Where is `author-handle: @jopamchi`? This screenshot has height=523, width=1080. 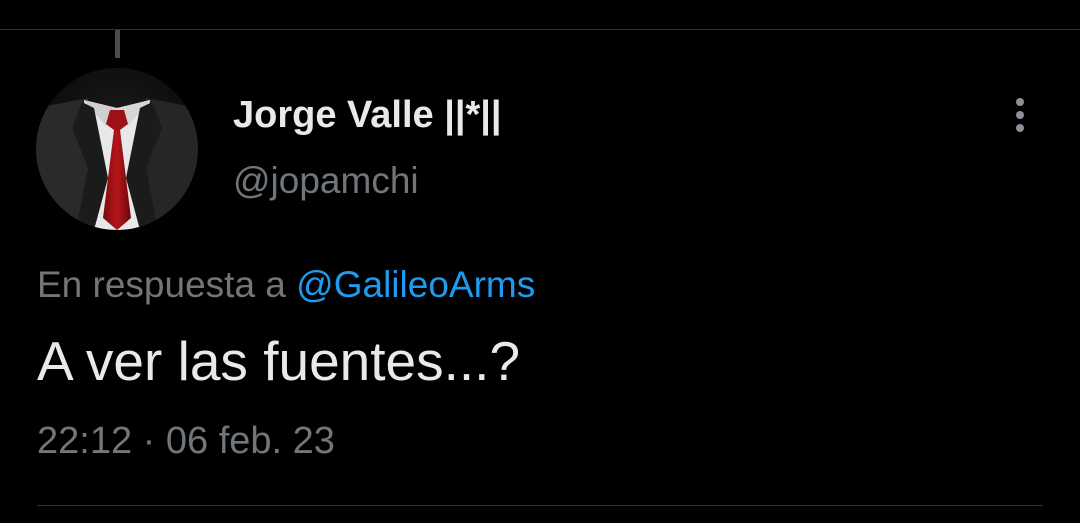 author-handle: @jopamchi is located at coordinates (326, 181).